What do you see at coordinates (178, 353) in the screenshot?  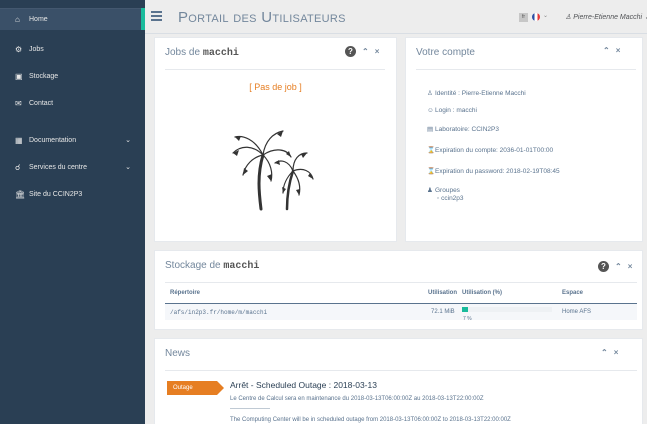 I see `news-panel-title: News` at bounding box center [178, 353].